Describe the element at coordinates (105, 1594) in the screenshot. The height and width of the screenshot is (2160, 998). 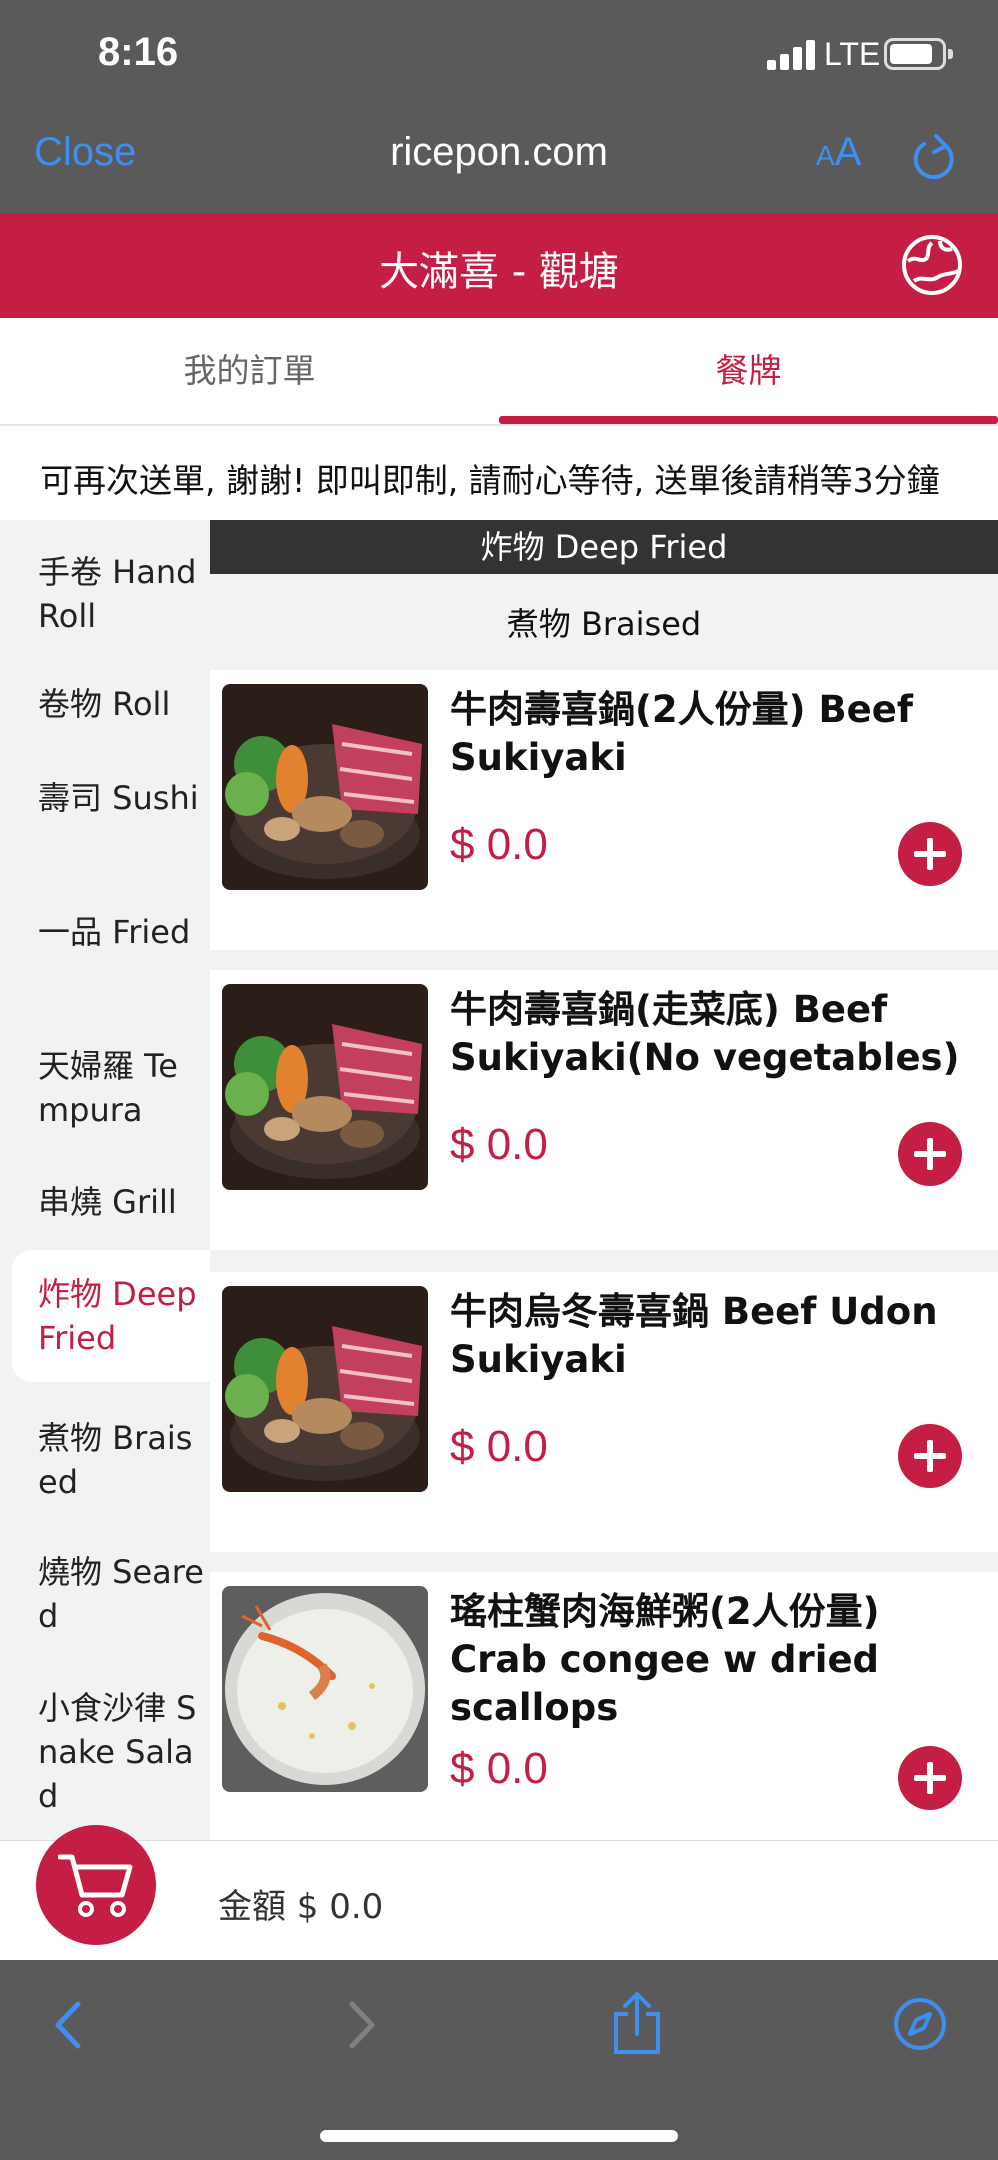
I see `category-seared: 燒物 Seared` at that location.